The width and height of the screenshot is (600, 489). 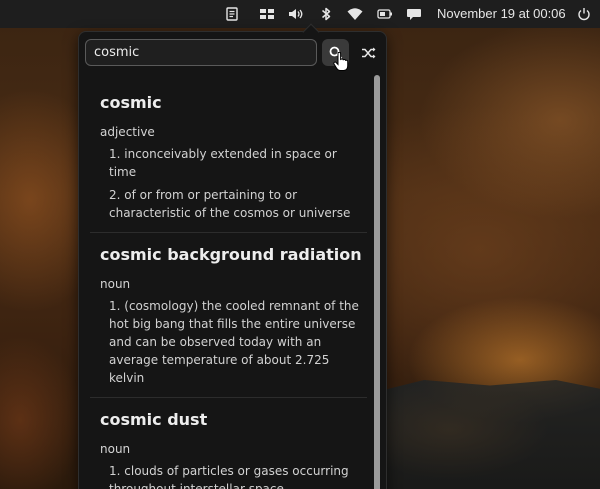 I want to click on search-input: cosmic, so click(x=201, y=52).